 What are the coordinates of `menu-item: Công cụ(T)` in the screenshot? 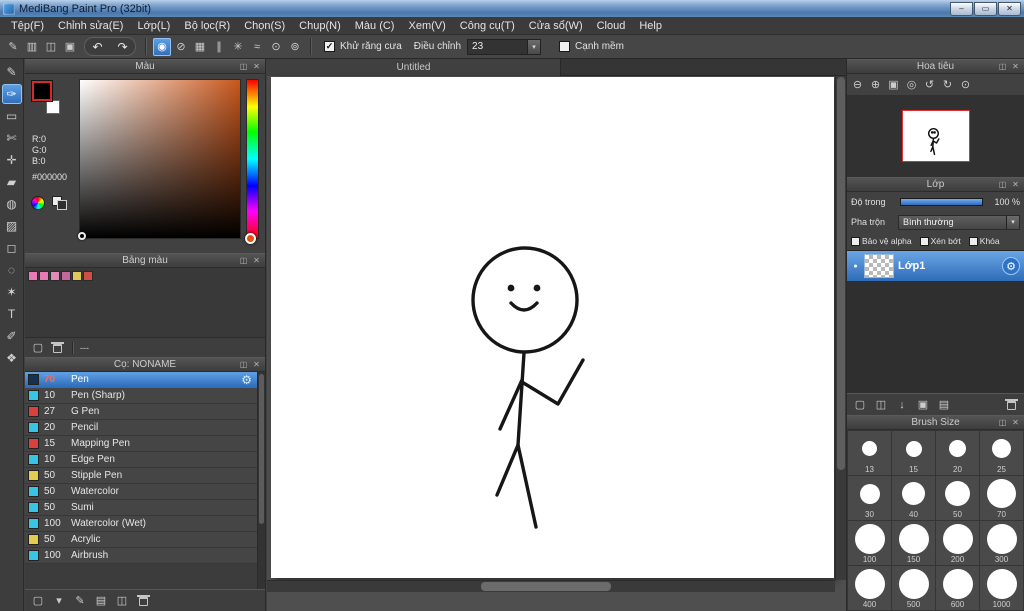 It's located at (487, 26).